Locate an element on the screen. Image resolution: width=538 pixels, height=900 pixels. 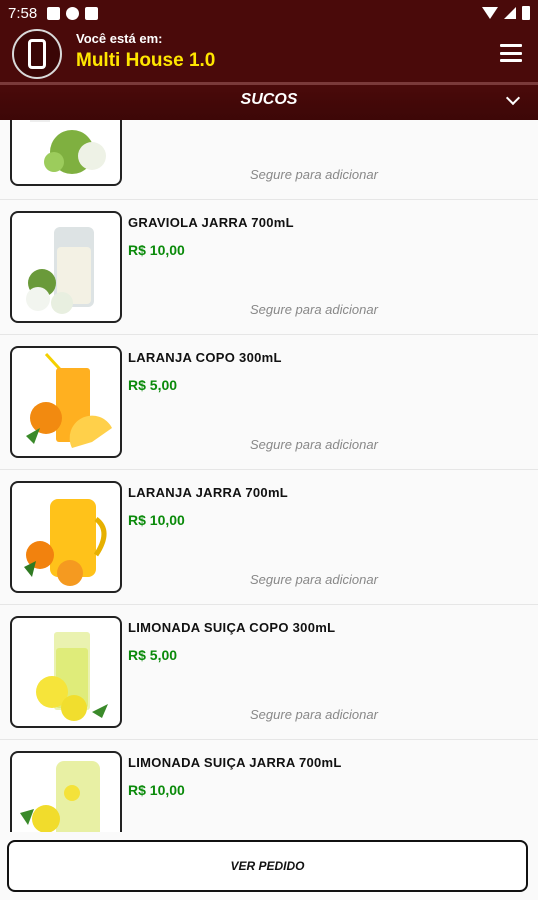
footer-bar: VER PEDIDO is located at coordinates (269, 866).